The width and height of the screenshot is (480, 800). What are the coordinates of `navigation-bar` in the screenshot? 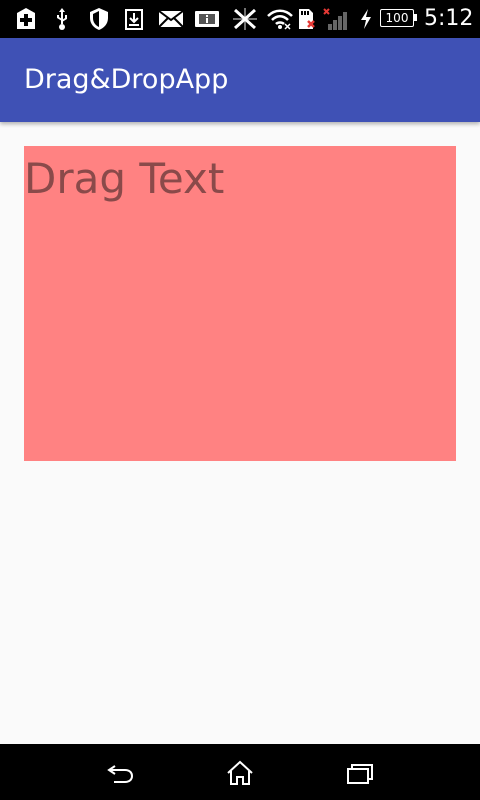 It's located at (240, 772).